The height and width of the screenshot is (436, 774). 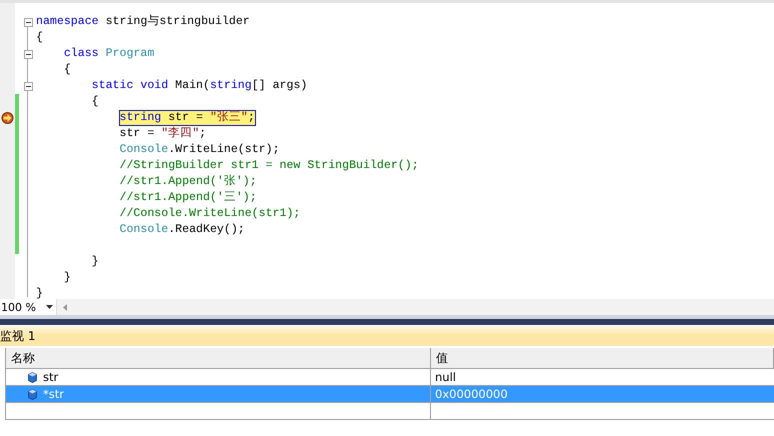 What do you see at coordinates (187, 198) in the screenshot?
I see `code-line: //str1.Append('三');` at bounding box center [187, 198].